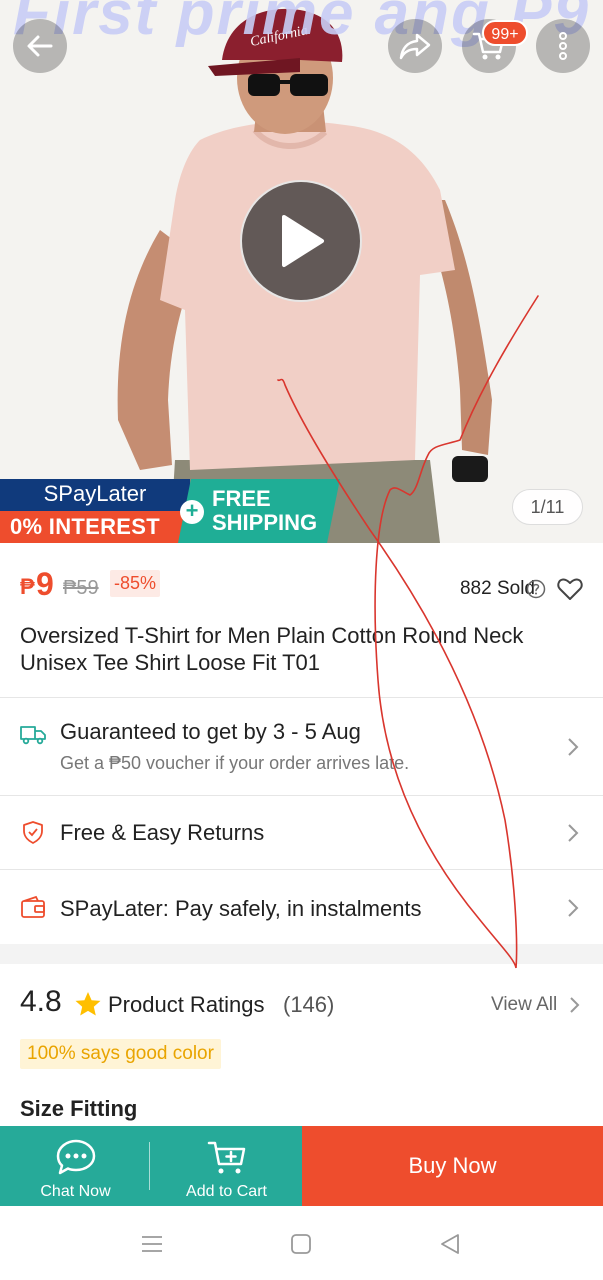 This screenshot has height=1280, width=603. I want to click on spaylater-row: SPayLater: Pay safely, in instalments, so click(301, 907).